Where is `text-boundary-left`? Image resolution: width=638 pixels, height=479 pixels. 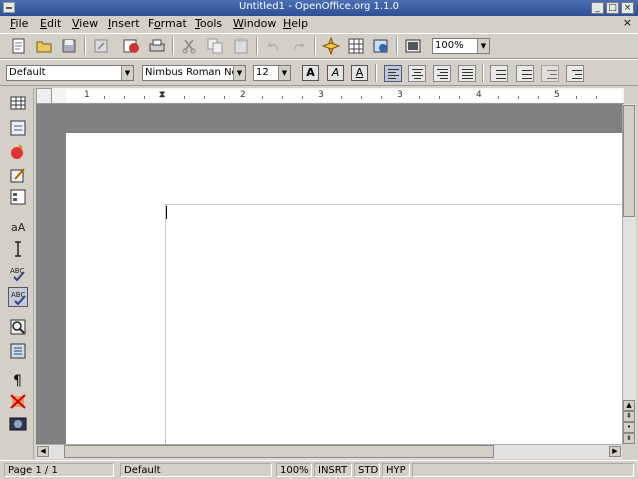
text-boundary-left is located at coordinates (165, 324).